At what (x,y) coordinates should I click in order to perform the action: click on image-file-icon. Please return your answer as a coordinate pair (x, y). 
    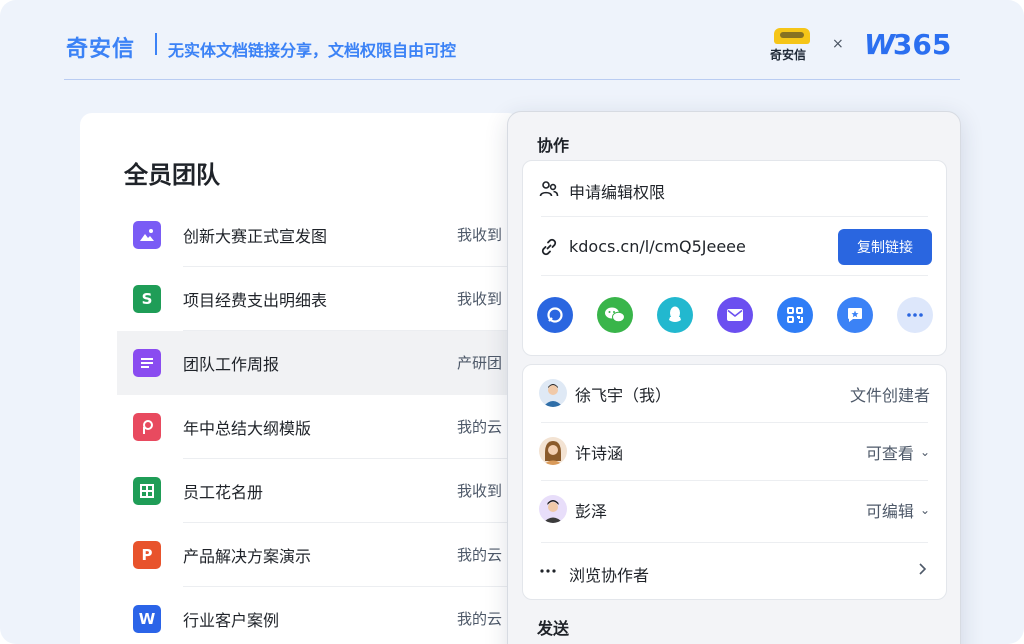
    Looking at the image, I should click on (147, 235).